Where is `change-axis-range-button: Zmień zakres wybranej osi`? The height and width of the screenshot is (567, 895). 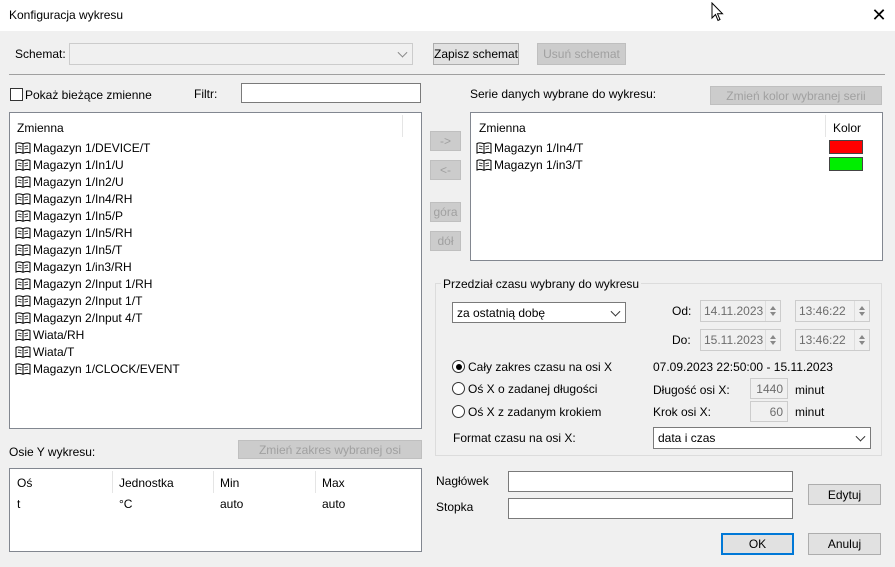
change-axis-range-button: Zmień zakres wybranej osi is located at coordinates (330, 449).